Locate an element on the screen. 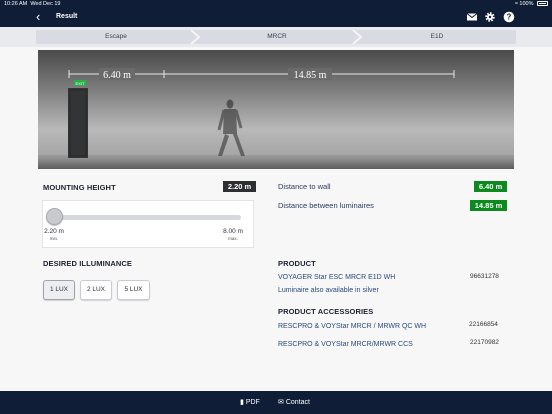 This screenshot has height=414, width=552. accessory-item-2-code: 22170982 is located at coordinates (484, 342).